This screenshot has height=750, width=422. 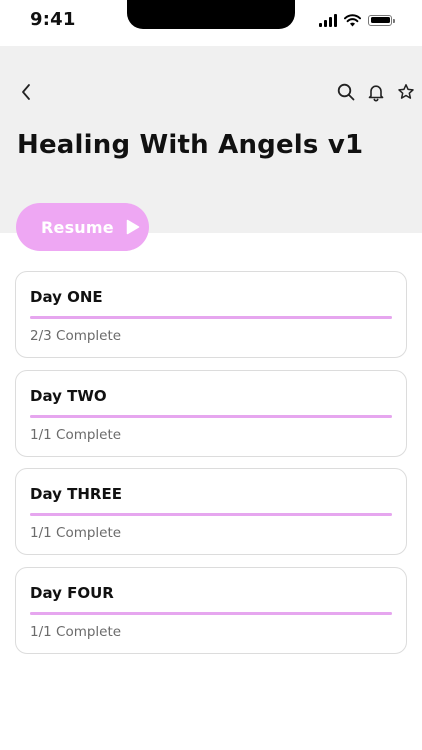 What do you see at coordinates (76, 336) in the screenshot?
I see `day-status: 2/3 Complete` at bounding box center [76, 336].